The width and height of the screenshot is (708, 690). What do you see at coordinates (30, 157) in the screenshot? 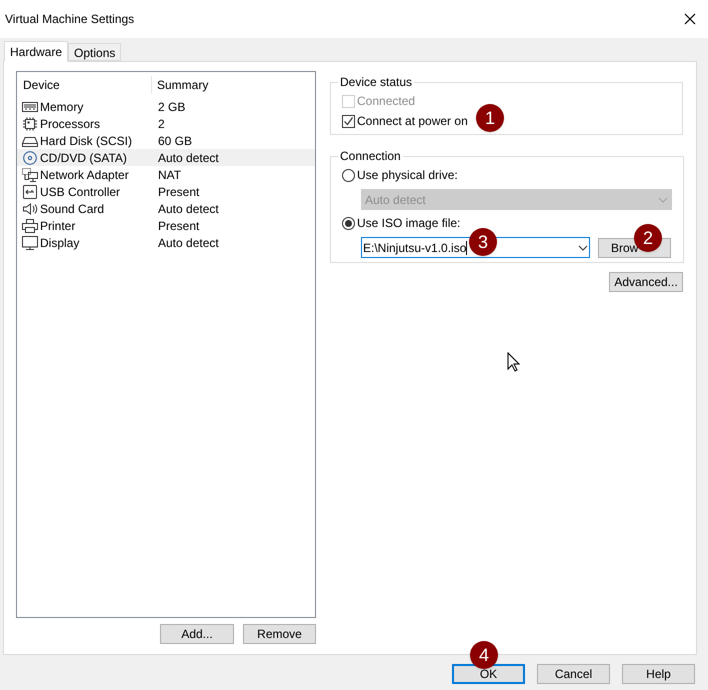
I see `disc-icon` at bounding box center [30, 157].